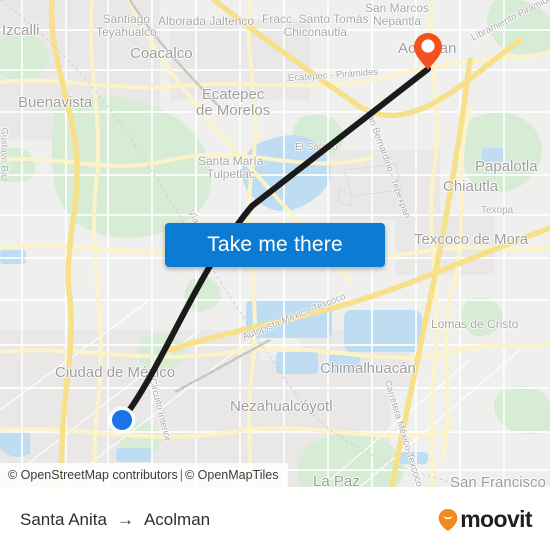  What do you see at coordinates (448, 519) in the screenshot?
I see `moovit-pin-icon` at bounding box center [448, 519].